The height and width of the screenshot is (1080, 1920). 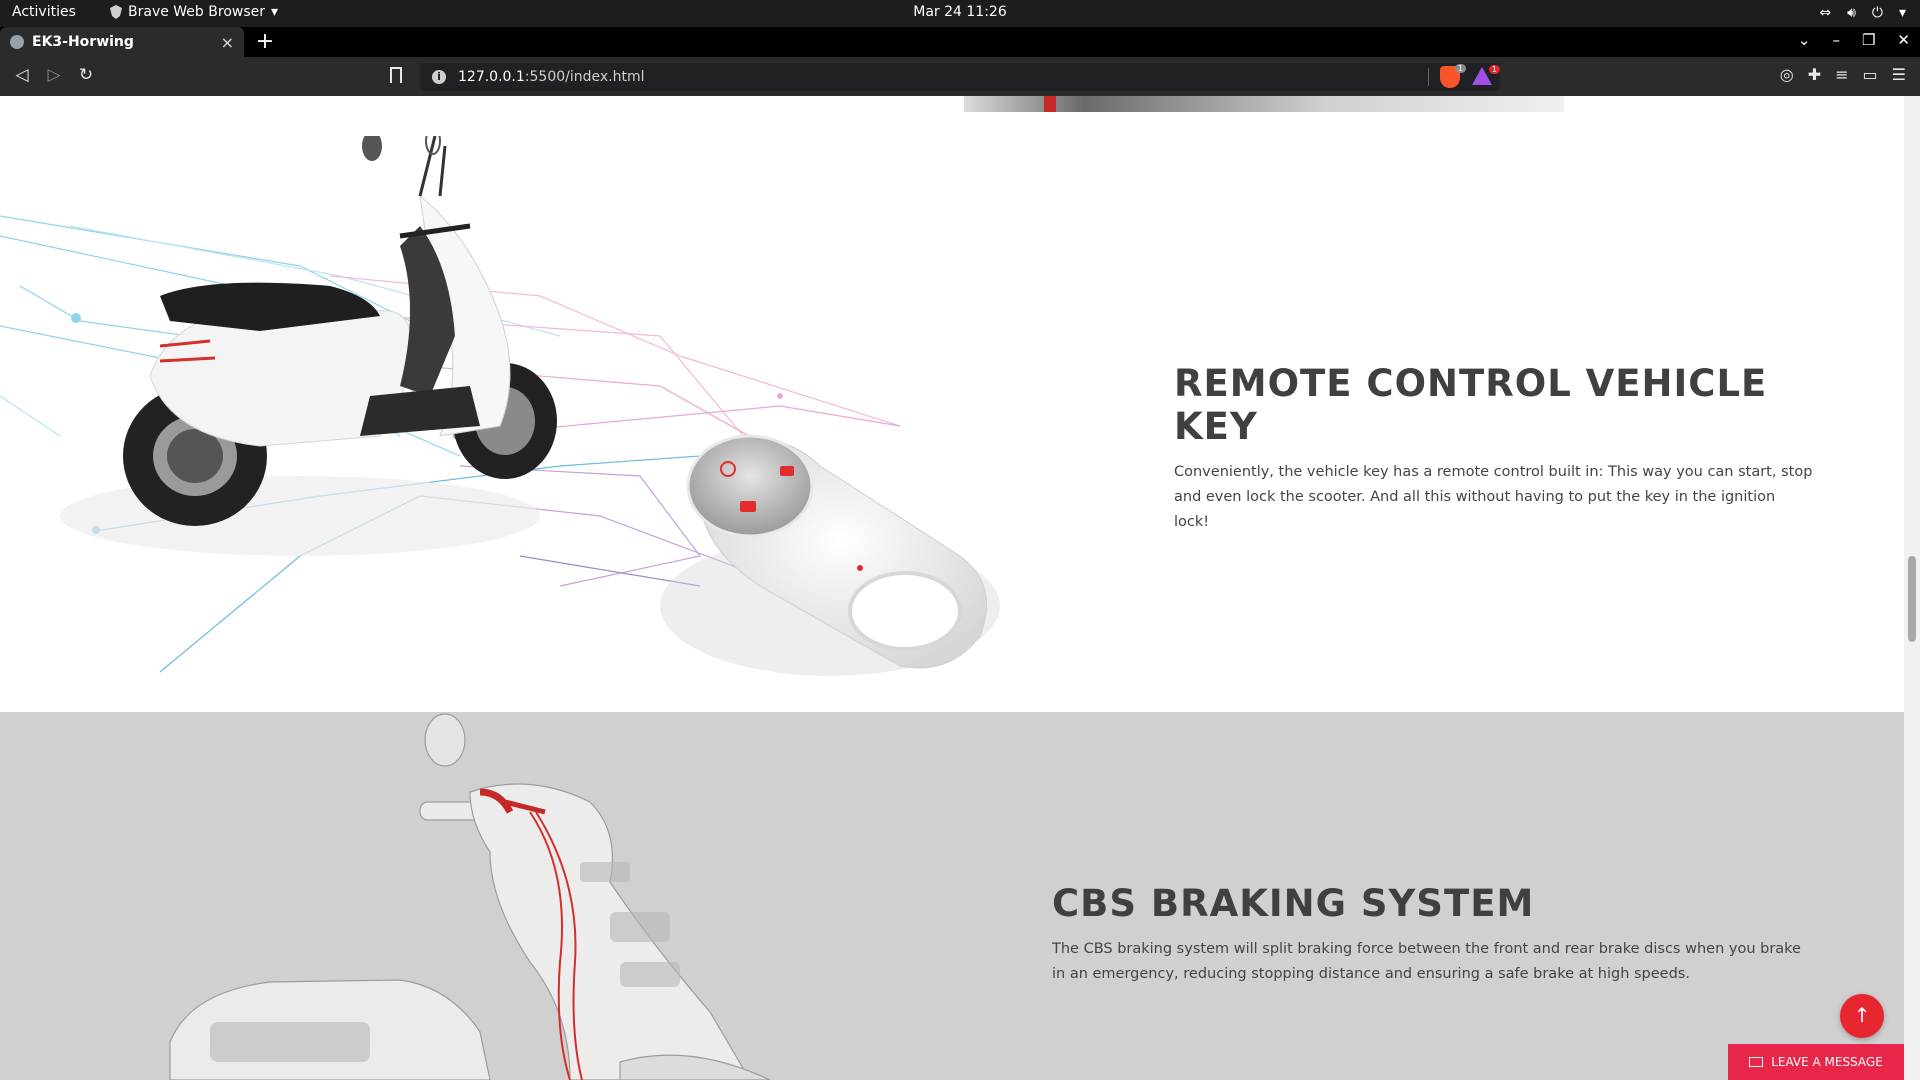 I want to click on tab-strip: EK3-Horwing × + ⌄ – ❐ ✕, so click(x=960, y=42).